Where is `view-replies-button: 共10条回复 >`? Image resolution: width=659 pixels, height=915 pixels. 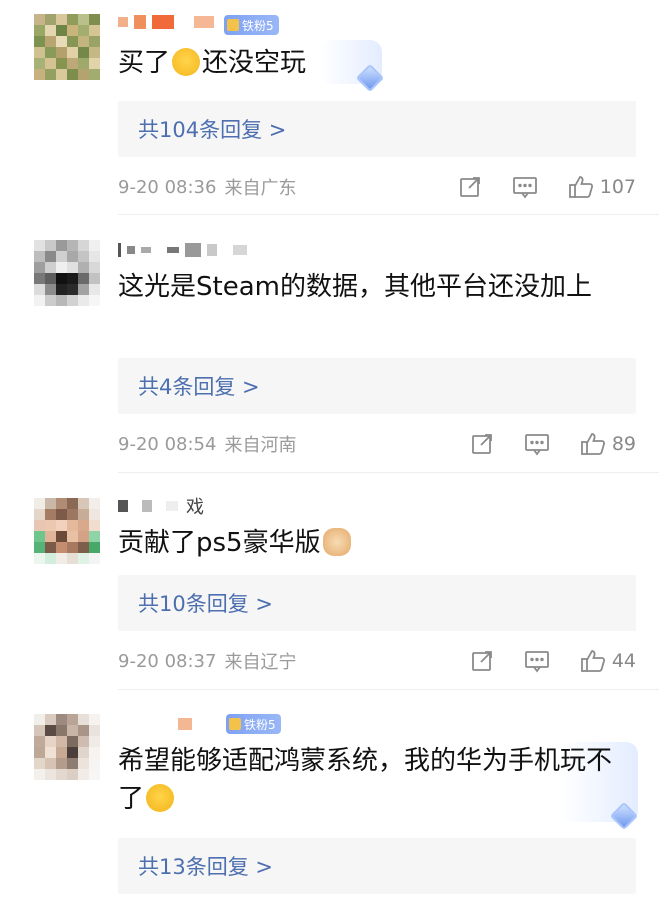
view-replies-button: 共10条回复 > is located at coordinates (377, 603).